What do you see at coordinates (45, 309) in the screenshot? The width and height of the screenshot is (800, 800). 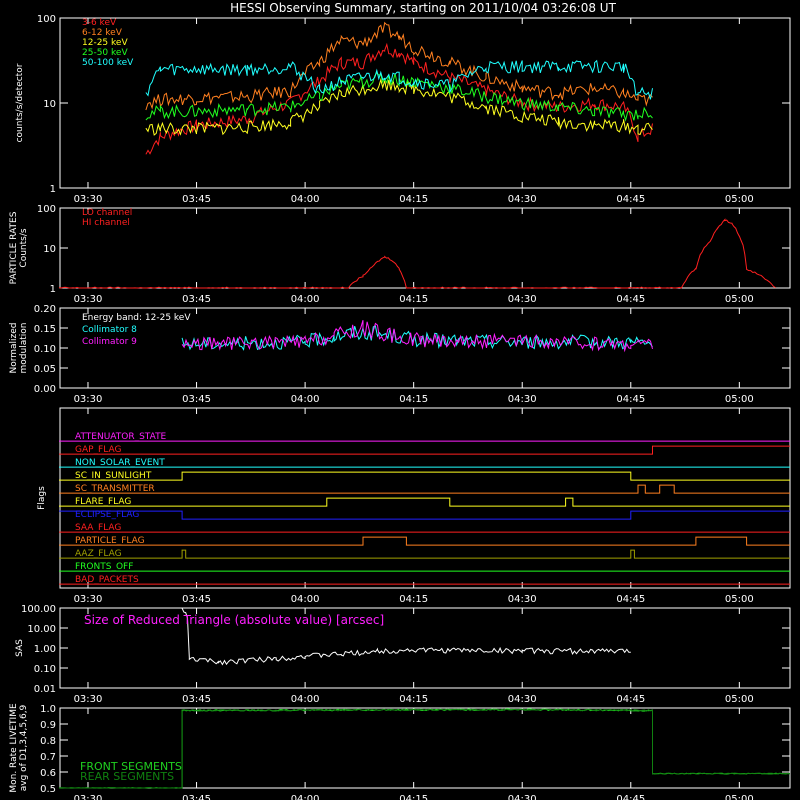 I see `y-tick-label: 0.20` at bounding box center [45, 309].